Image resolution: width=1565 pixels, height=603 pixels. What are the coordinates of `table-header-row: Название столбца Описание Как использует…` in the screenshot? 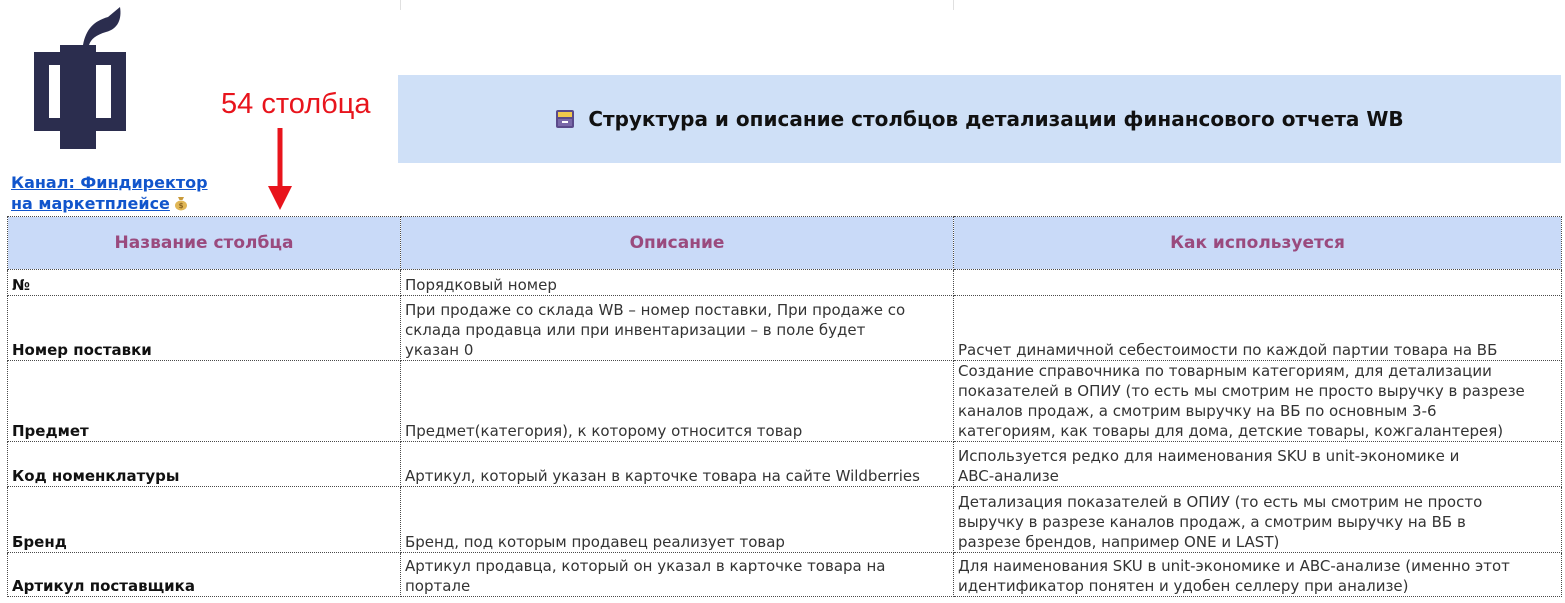 It's located at (784, 243).